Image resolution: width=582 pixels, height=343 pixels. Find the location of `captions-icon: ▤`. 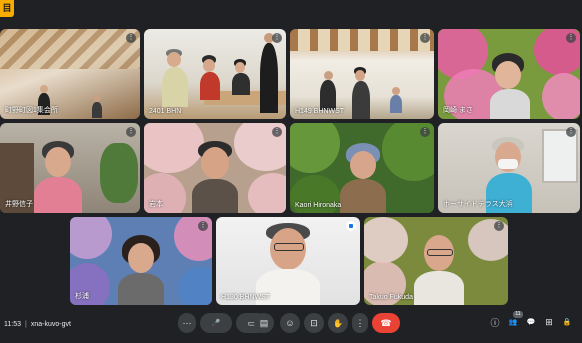

captions-icon: ▤ is located at coordinates (264, 322).